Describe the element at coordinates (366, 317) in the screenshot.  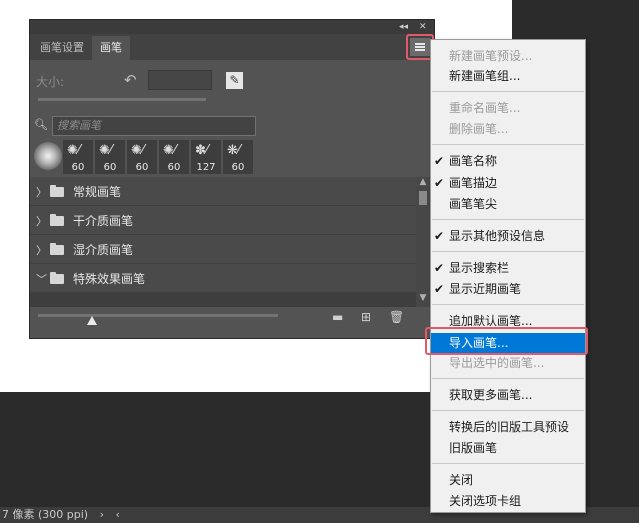
I see `new-brush-icon: ⊞` at that location.